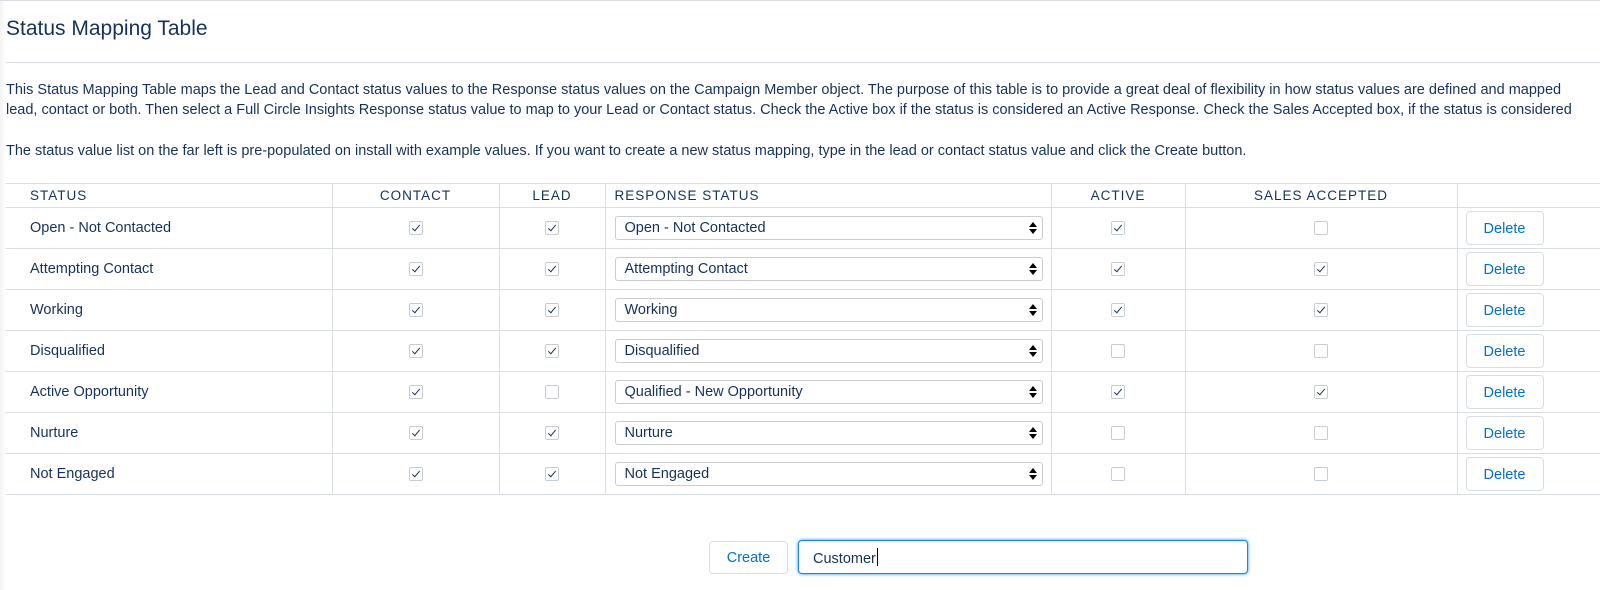  Describe the element at coordinates (169, 195) in the screenshot. I see `header-status: STATUS` at that location.